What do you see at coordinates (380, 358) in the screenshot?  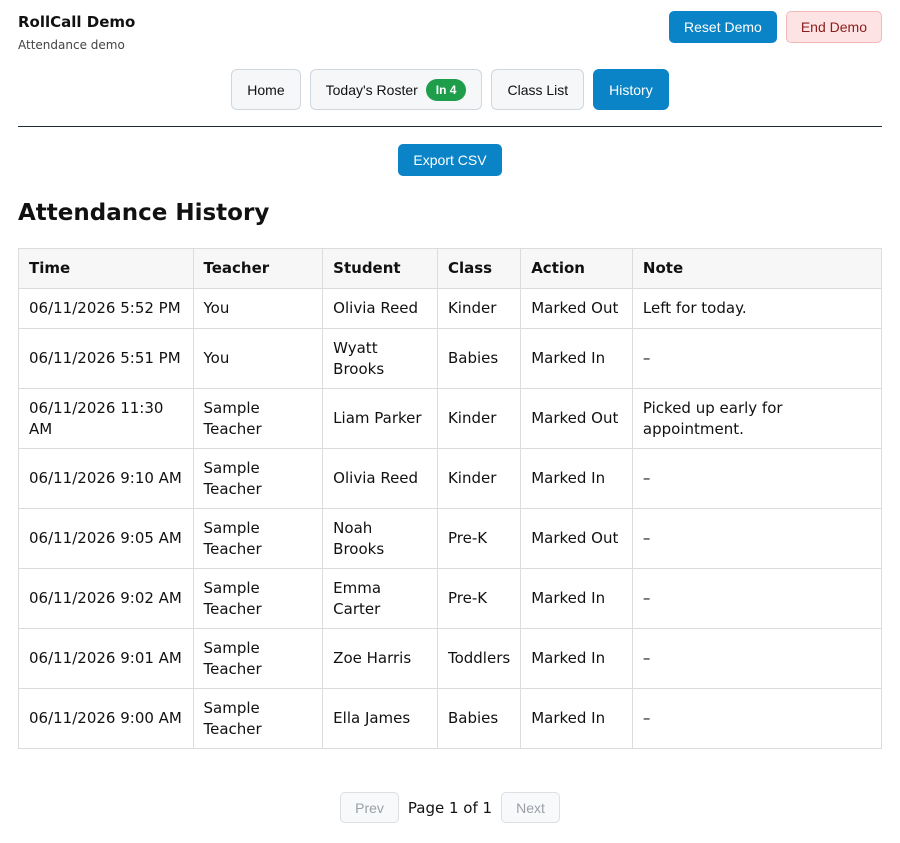 I see `cell-student: Wyatt Brooks` at bounding box center [380, 358].